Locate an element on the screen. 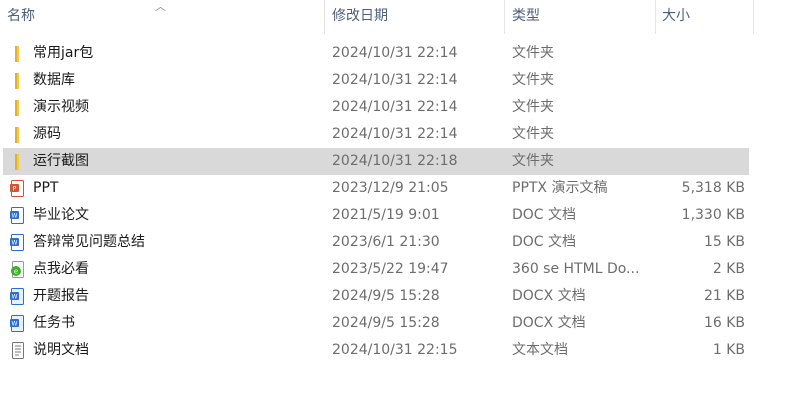 The image size is (786, 404). file-name: 点我必看 is located at coordinates (61, 269).